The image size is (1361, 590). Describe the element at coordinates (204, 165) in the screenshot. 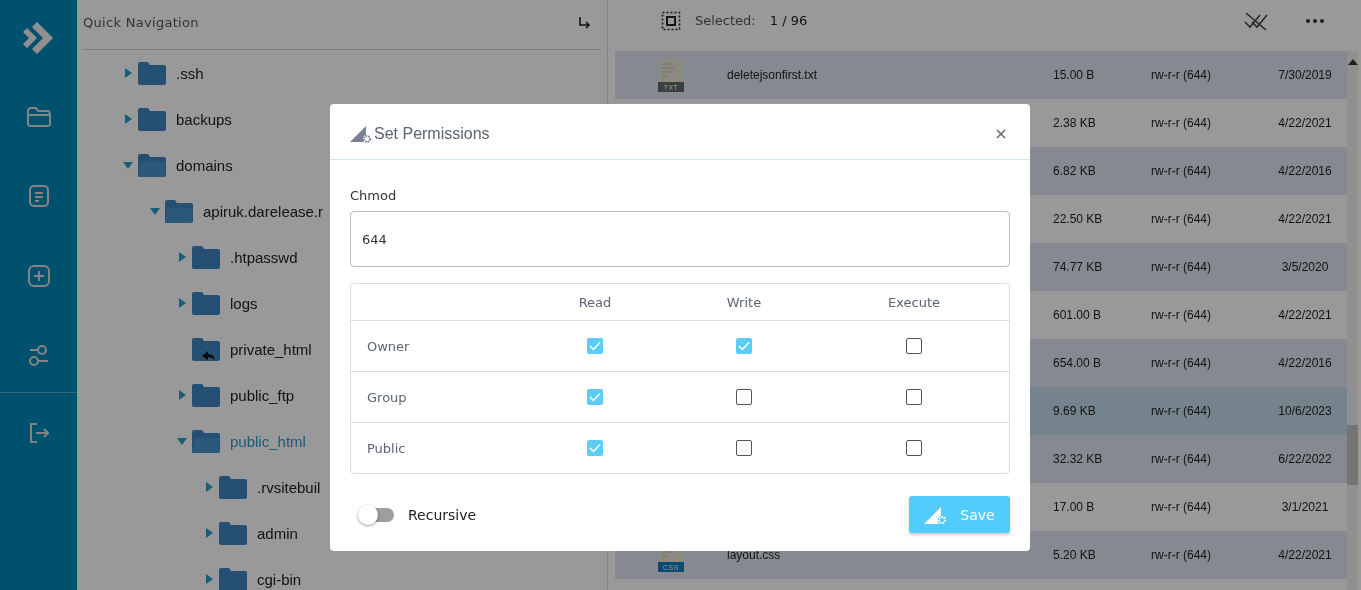

I see `tree-item: domains` at that location.